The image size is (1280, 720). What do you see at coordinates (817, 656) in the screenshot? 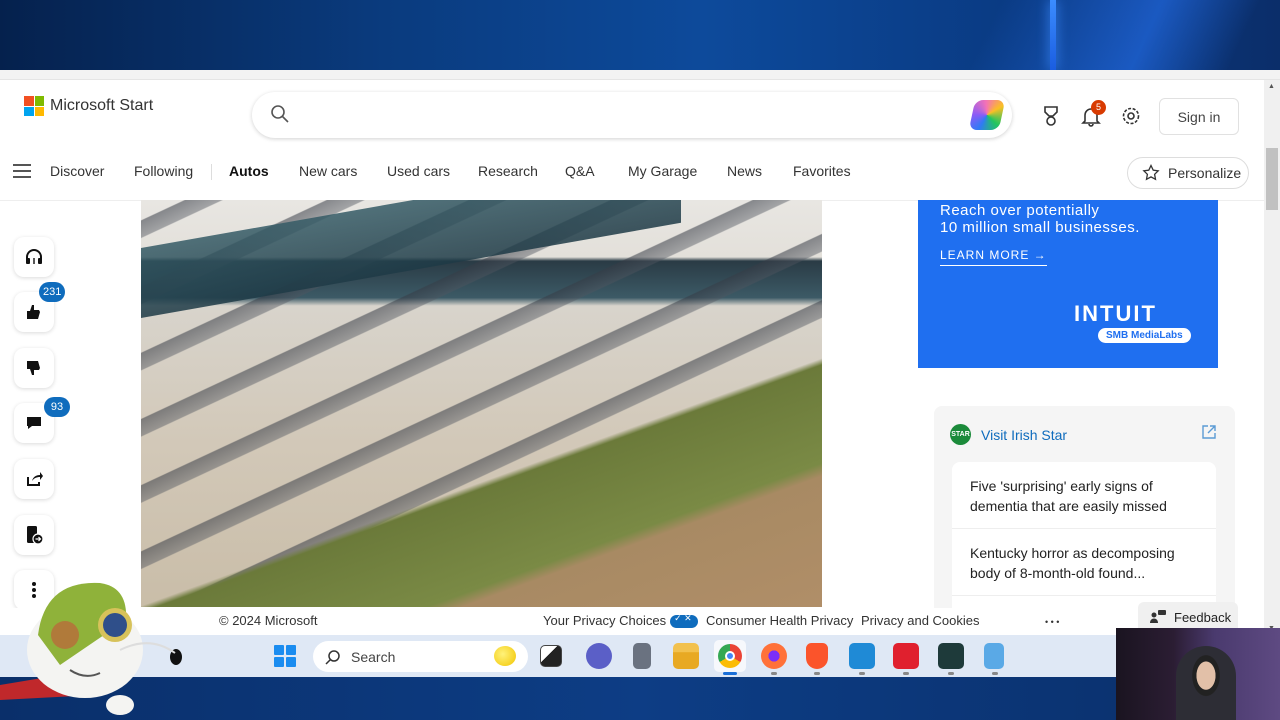
I see `brave-icon` at bounding box center [817, 656].